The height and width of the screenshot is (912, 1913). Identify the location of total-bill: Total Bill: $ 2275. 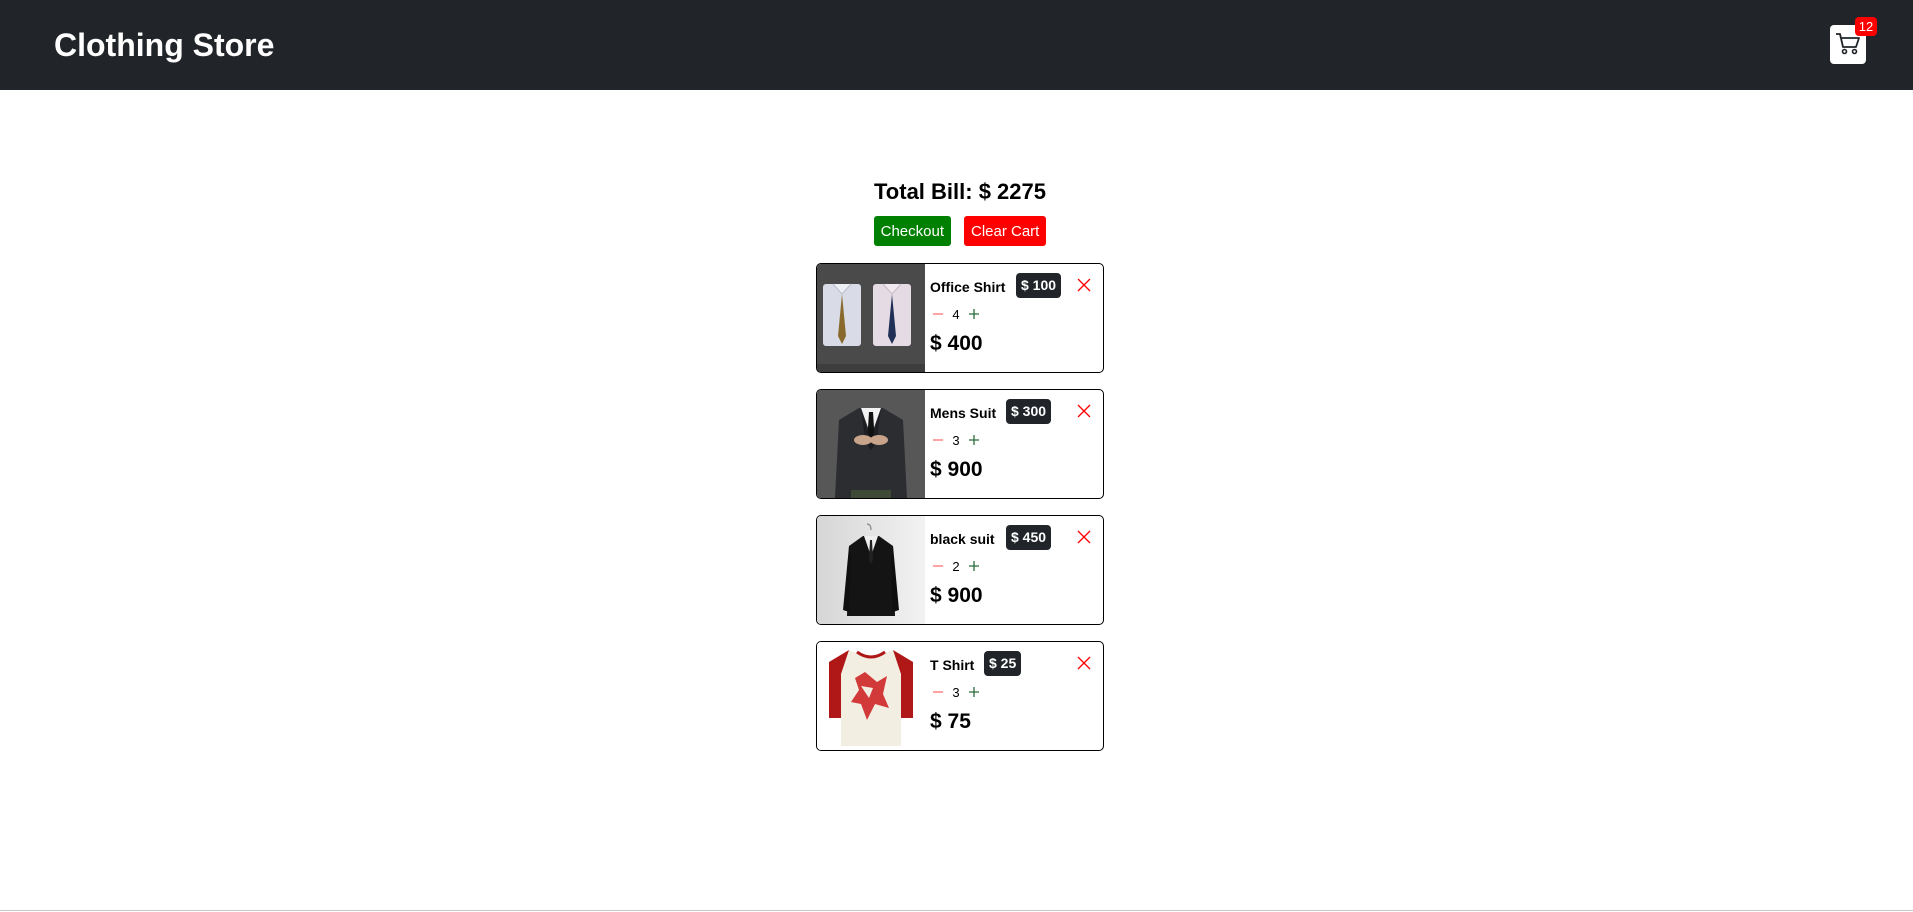
(960, 191).